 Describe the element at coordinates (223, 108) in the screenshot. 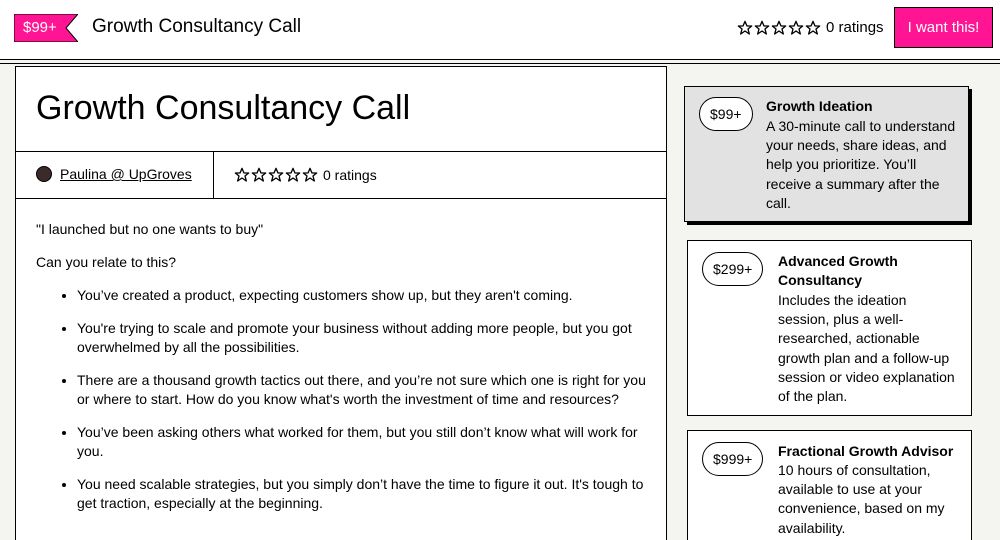

I see `product-title: Growth Consultancy Call` at that location.